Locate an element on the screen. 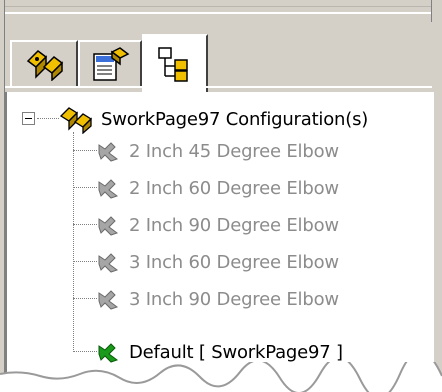 The height and width of the screenshot is (392, 442). tree-item-2-inch-45: 2 Inch 45 Degree Elbow is located at coordinates (218, 151).